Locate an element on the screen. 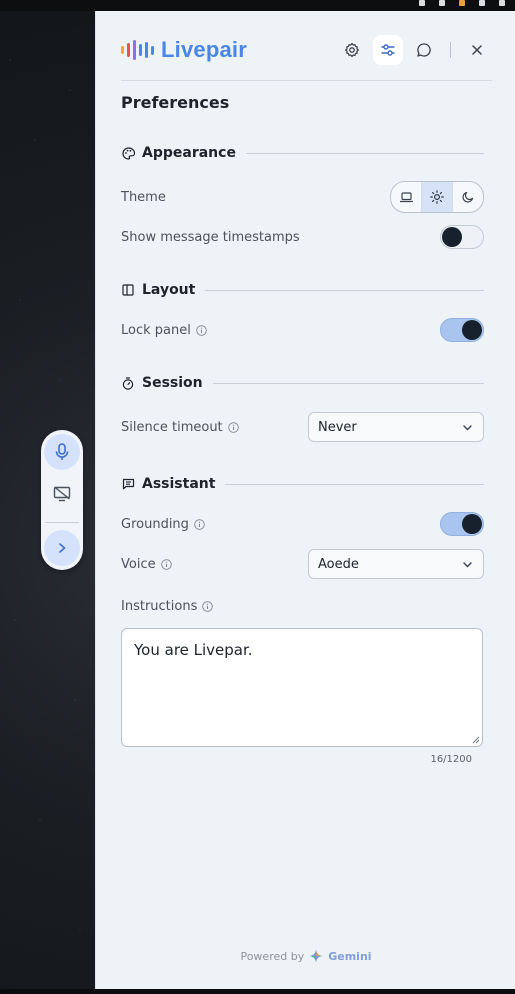 The image size is (515, 994). screen-share-button is located at coordinates (62, 494).